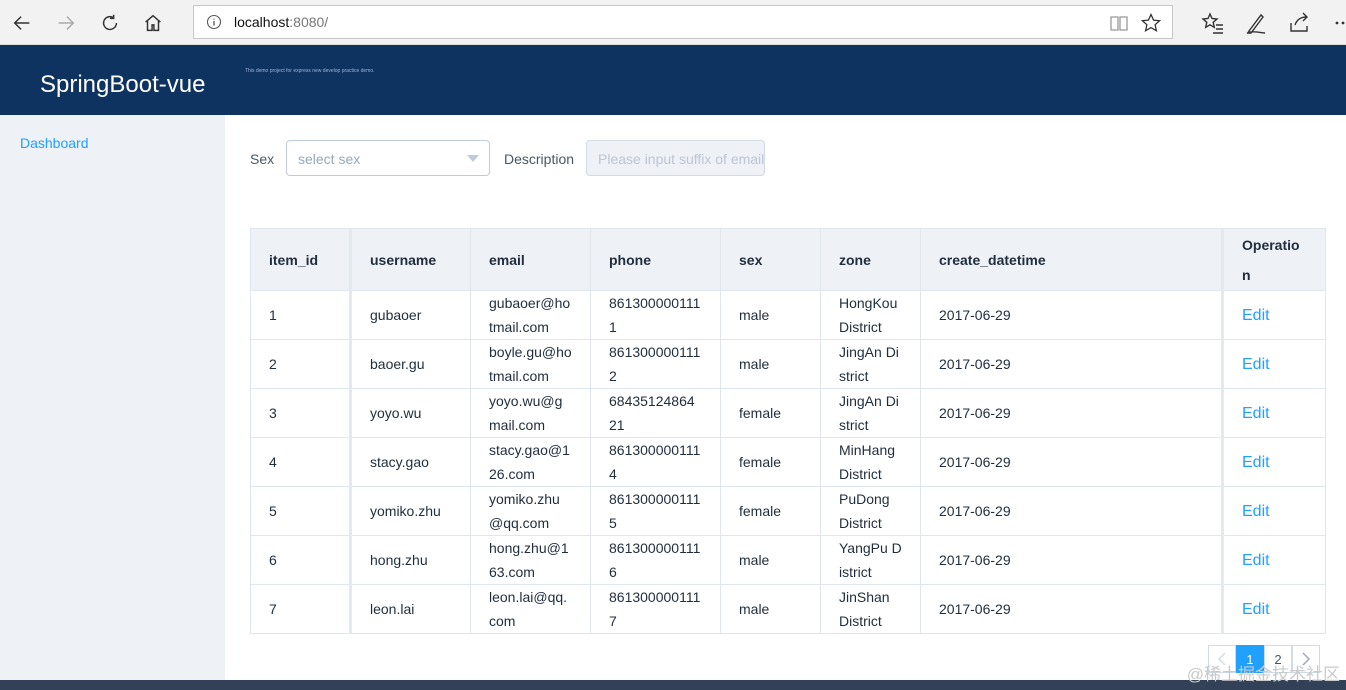 This screenshot has width=1346, height=690. I want to click on sex-select-placeholder: select sex, so click(329, 159).